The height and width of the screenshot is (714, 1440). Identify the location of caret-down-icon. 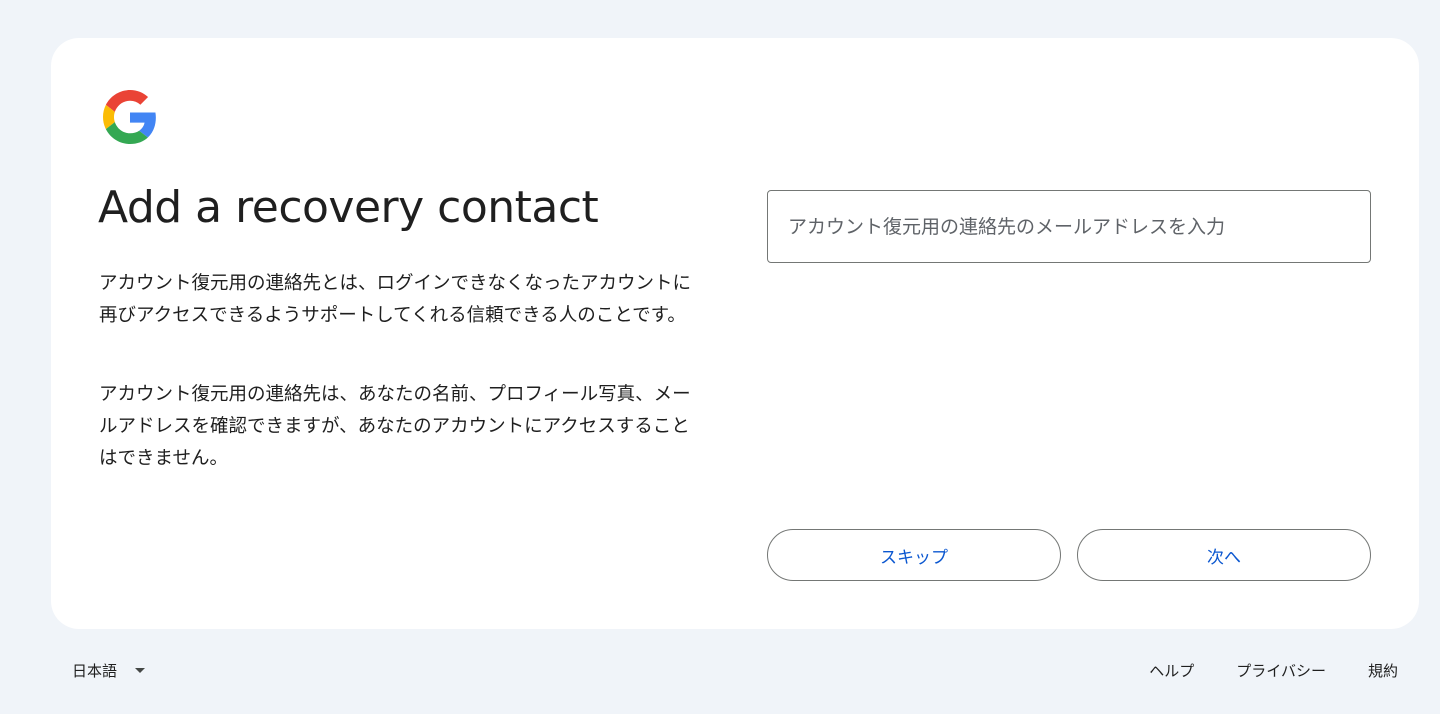
(140, 670).